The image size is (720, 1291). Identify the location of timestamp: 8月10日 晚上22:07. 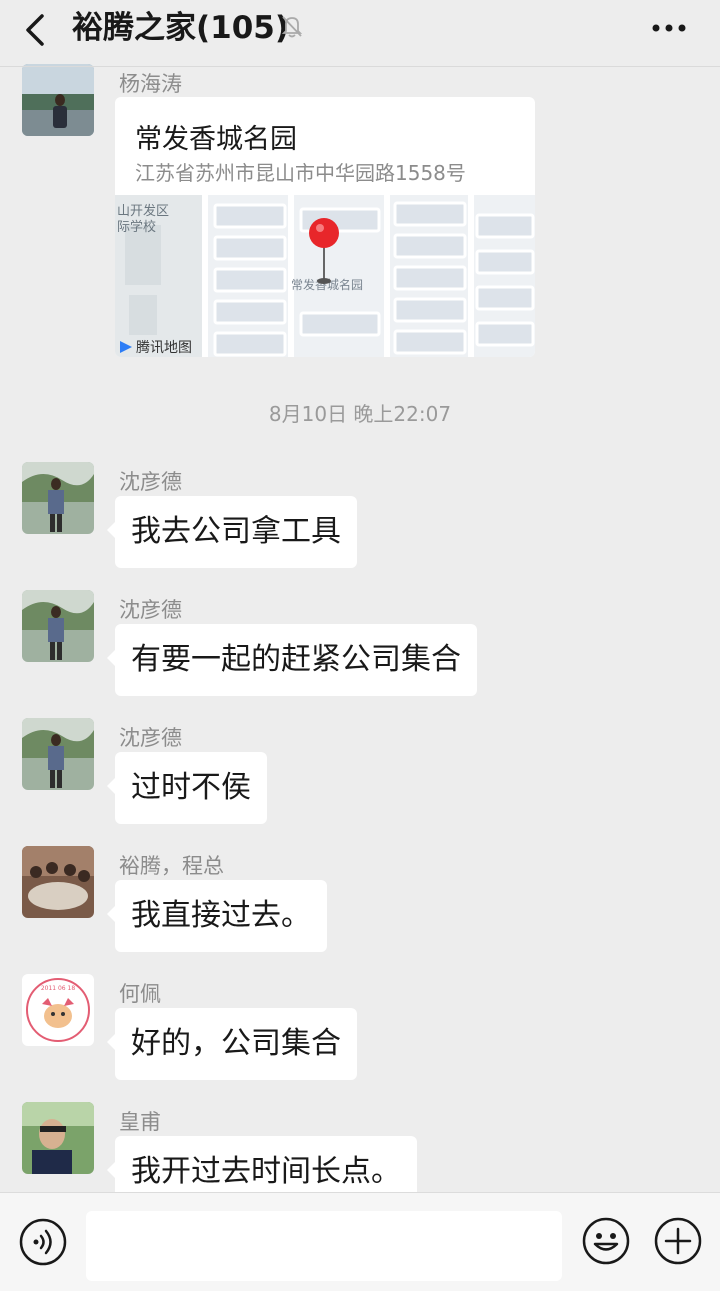
(360, 414).